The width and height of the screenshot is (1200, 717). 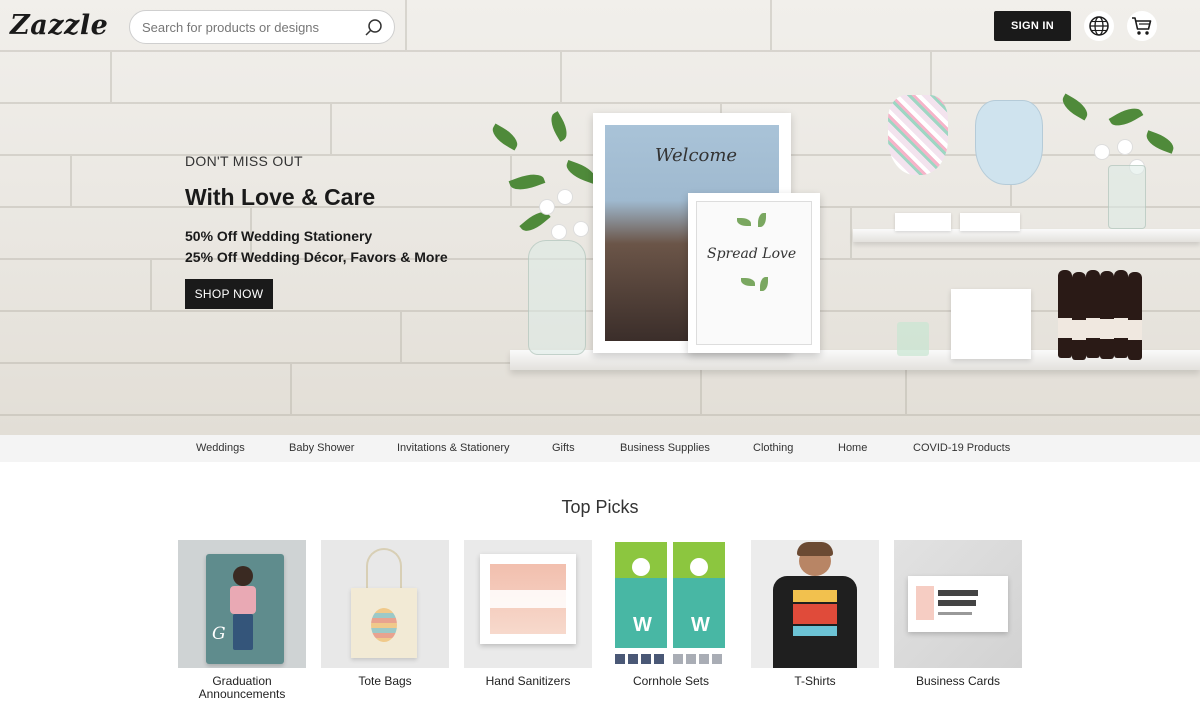 I want to click on spread-love-sign-text: Spread Love, so click(x=752, y=254).